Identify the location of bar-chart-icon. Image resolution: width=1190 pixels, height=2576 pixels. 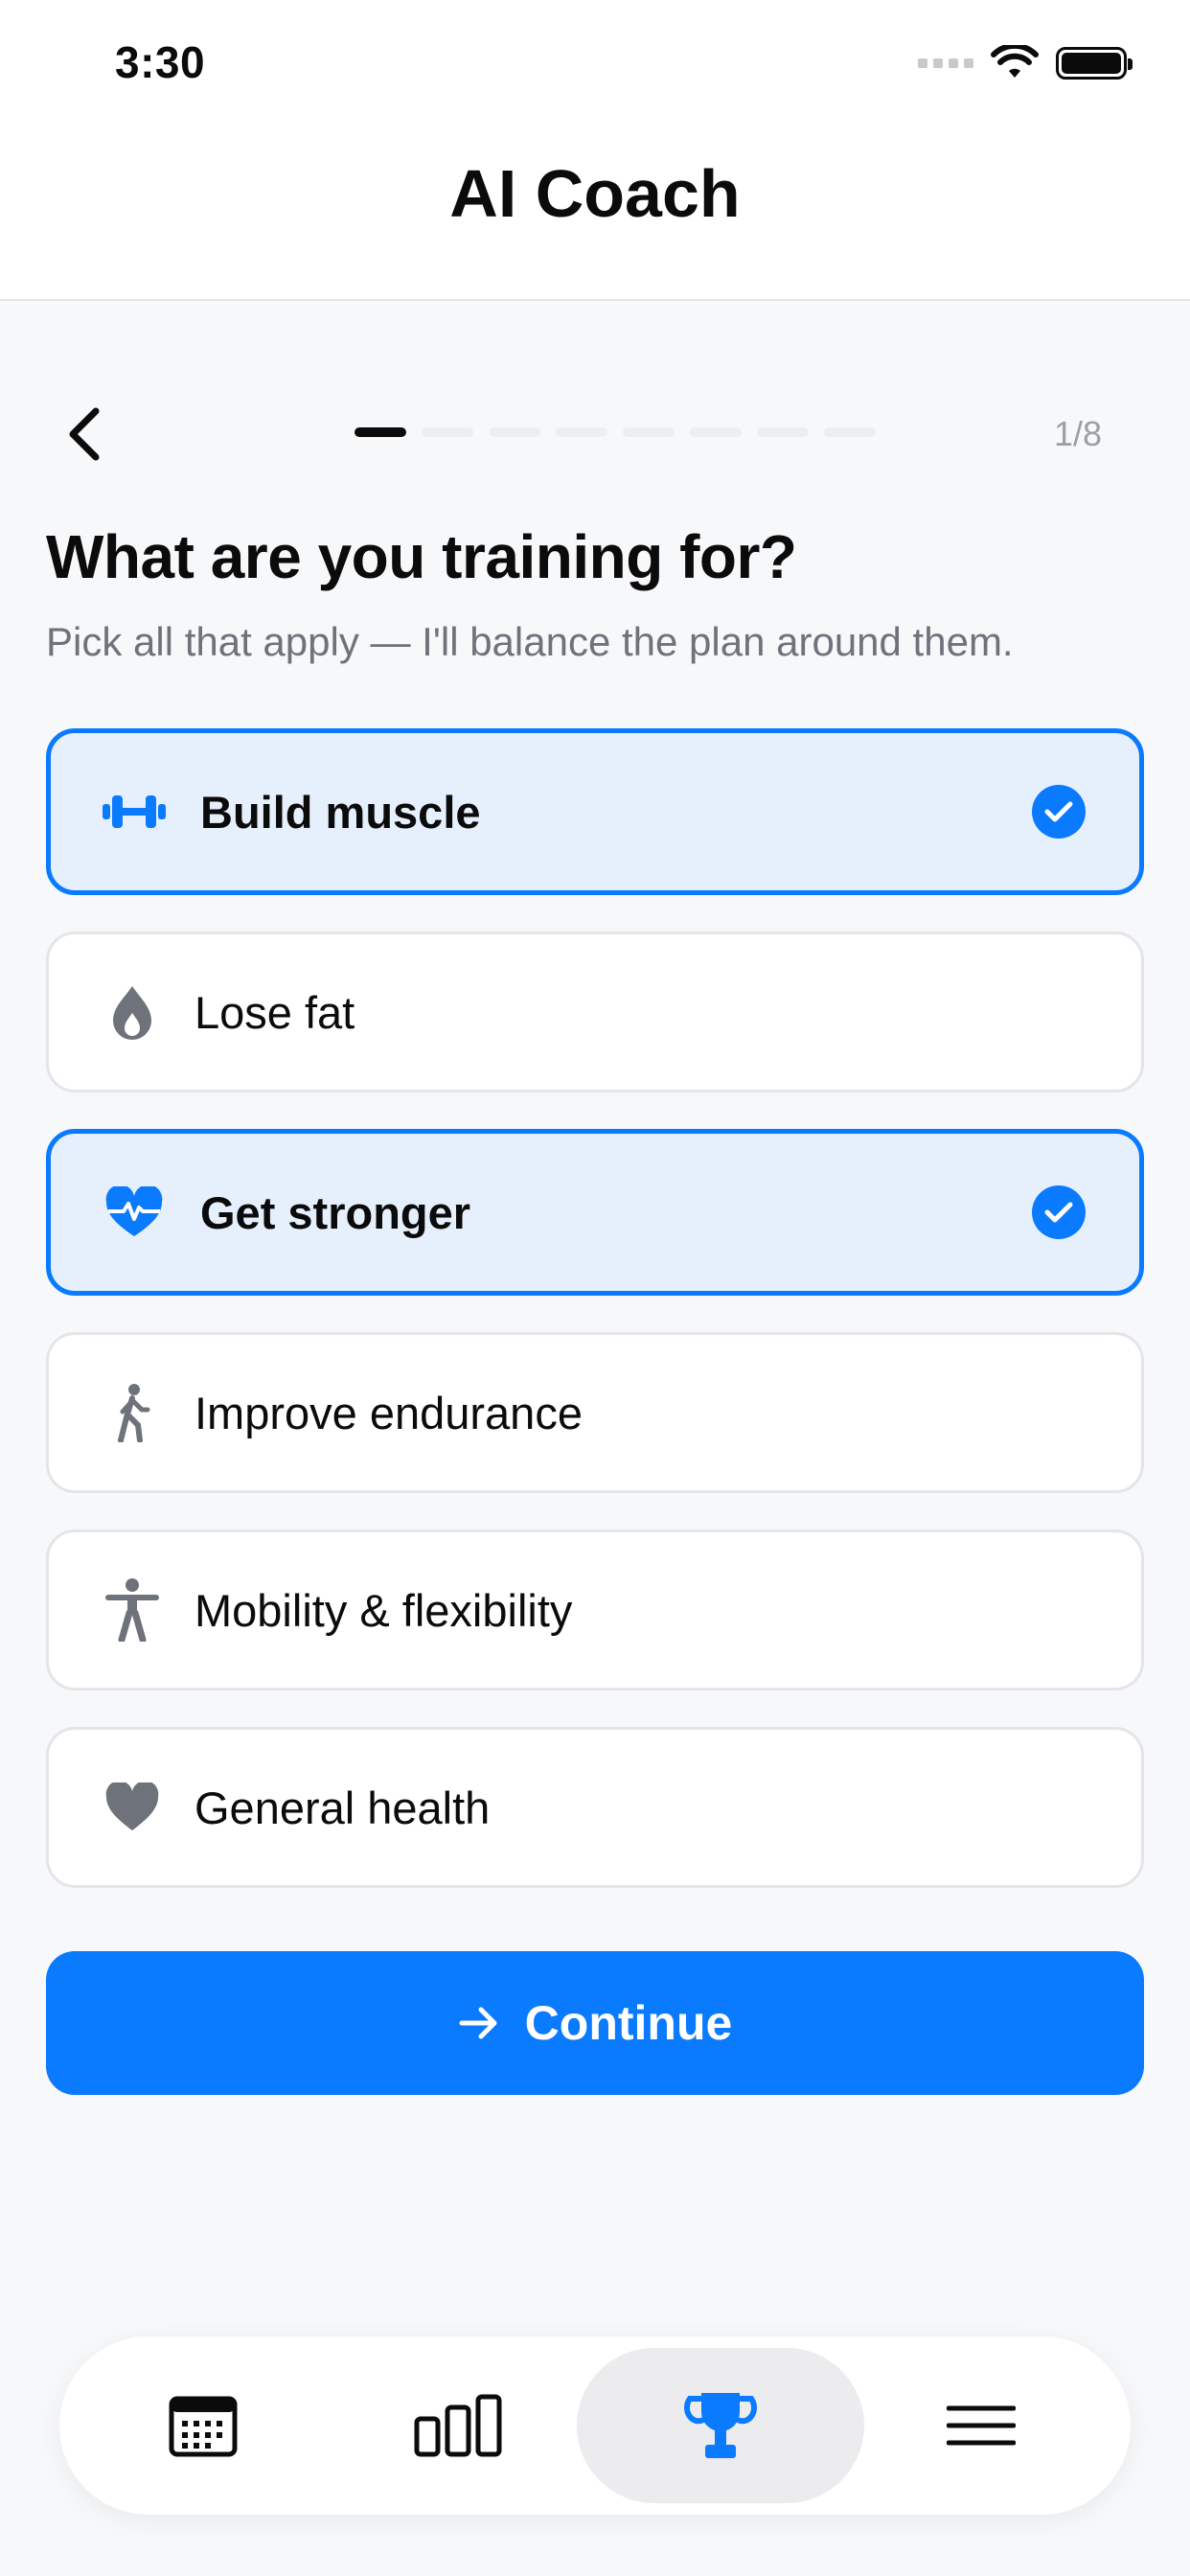
(458, 2425).